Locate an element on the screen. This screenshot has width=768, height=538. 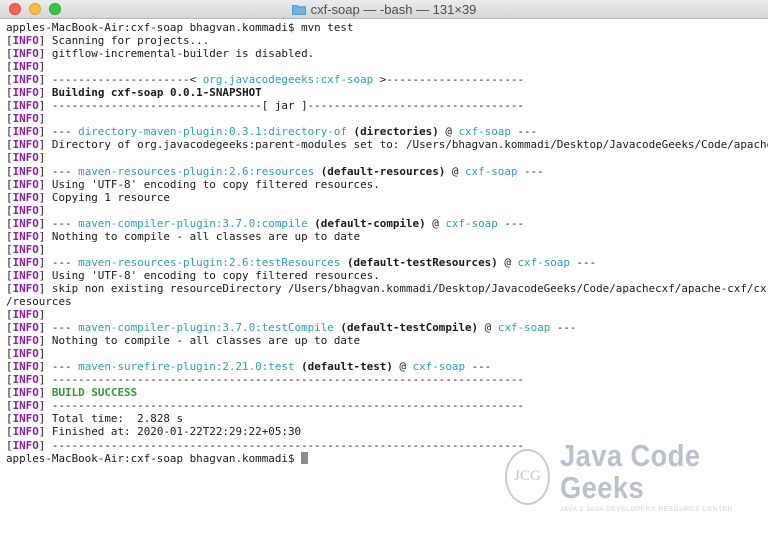
terminal-text: ] Finished at: 2020-01-22T22:29:22+05:30 is located at coordinates (170, 432).